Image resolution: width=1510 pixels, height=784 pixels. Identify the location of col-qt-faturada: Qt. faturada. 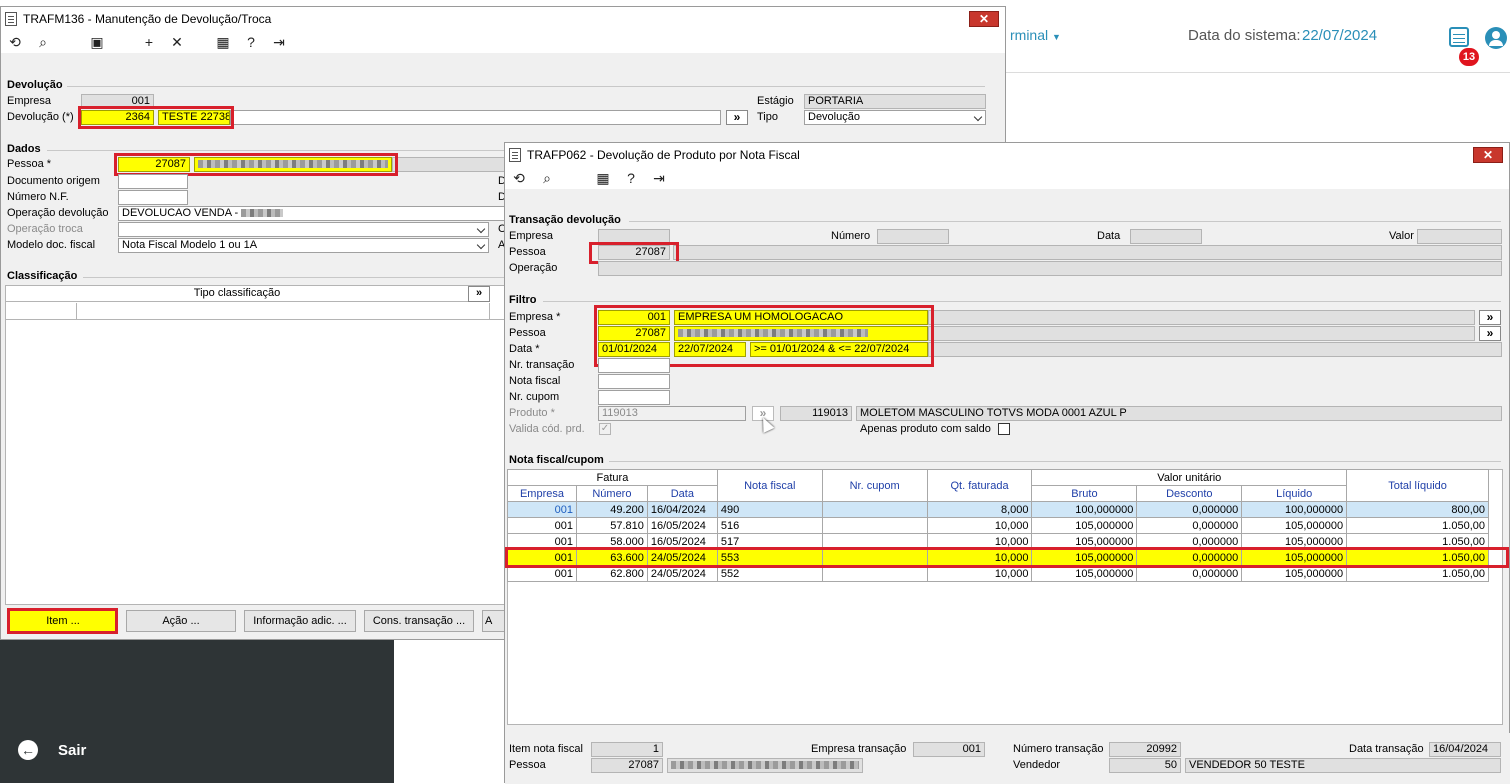
(979, 485).